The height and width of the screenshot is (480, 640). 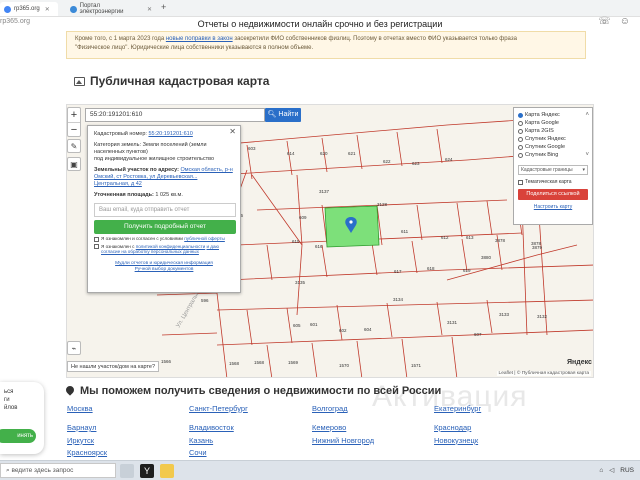 I want to click on legal-info-link: Мудли отчетов и юридическая информация, so click(x=164, y=263).